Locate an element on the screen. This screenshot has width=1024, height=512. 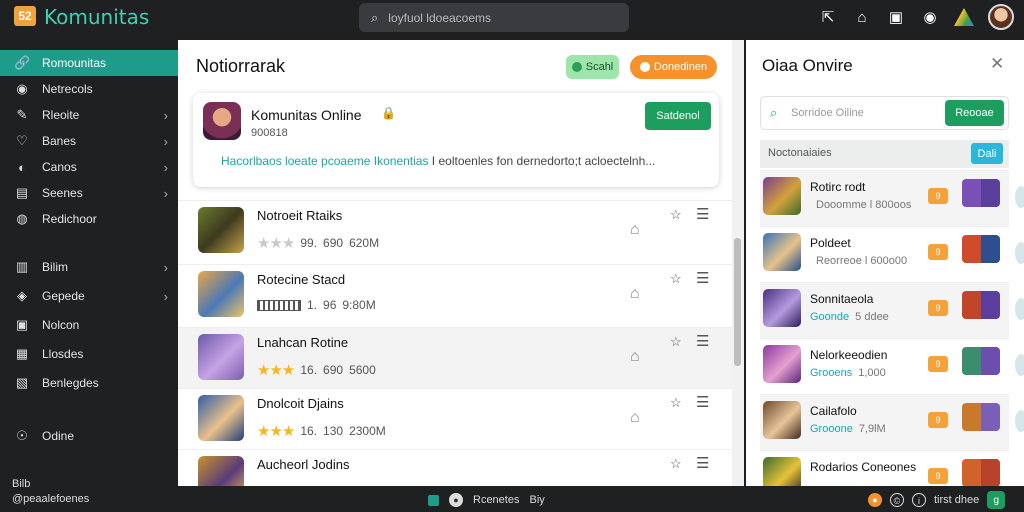
table-row: Notroeit Rtaiks ★★★ 99. 690 620M ⌂ ☆ ☰ is located at coordinates (455, 231).